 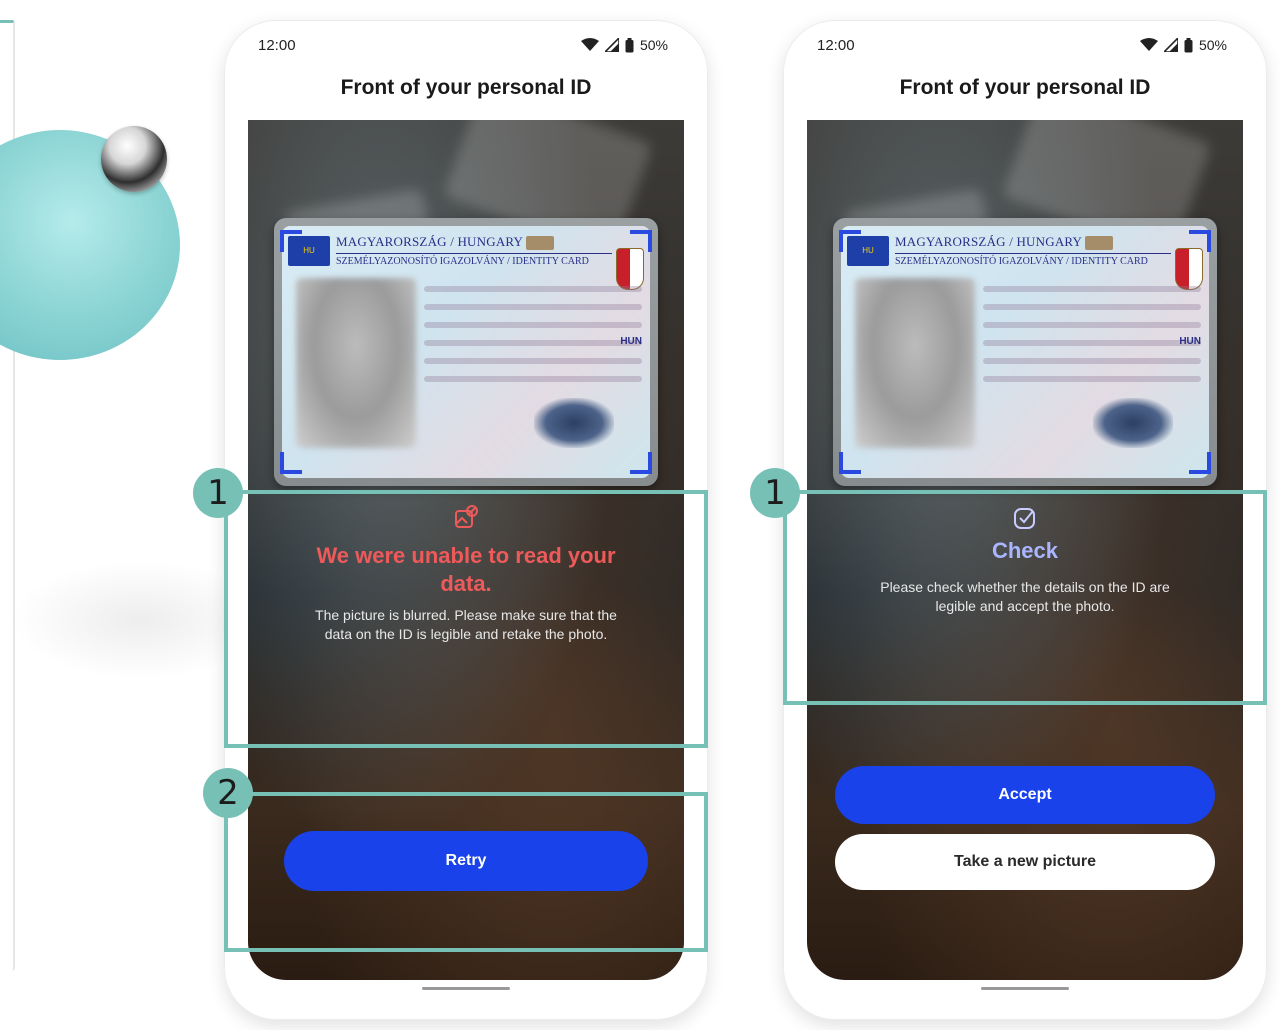 I want to click on annotation-box-button-a, so click(x=466, y=872).